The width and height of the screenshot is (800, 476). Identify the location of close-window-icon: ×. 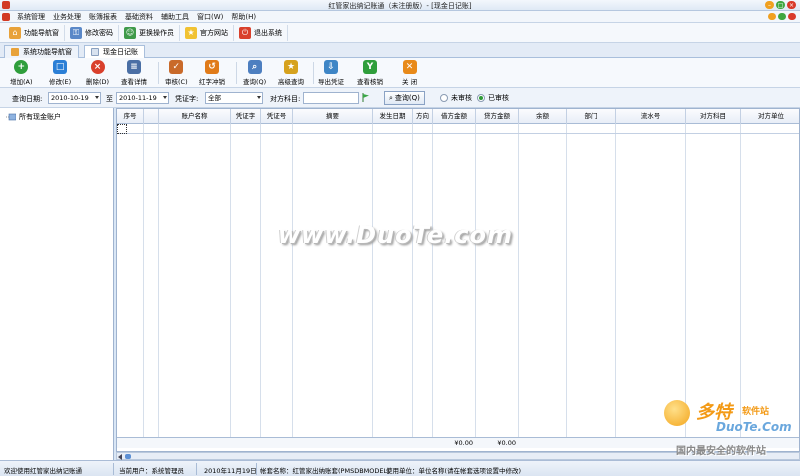
(791, 5).